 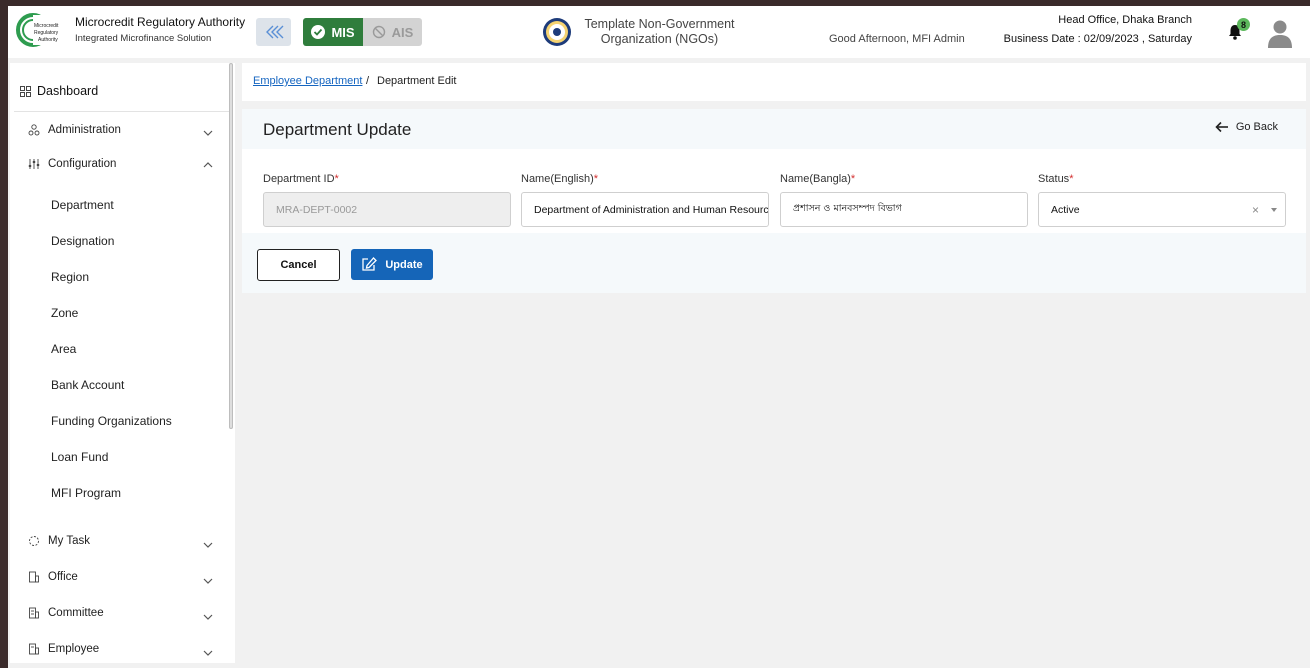 I want to click on org-title: Microcredit Regulatory Authority, so click(x=160, y=22).